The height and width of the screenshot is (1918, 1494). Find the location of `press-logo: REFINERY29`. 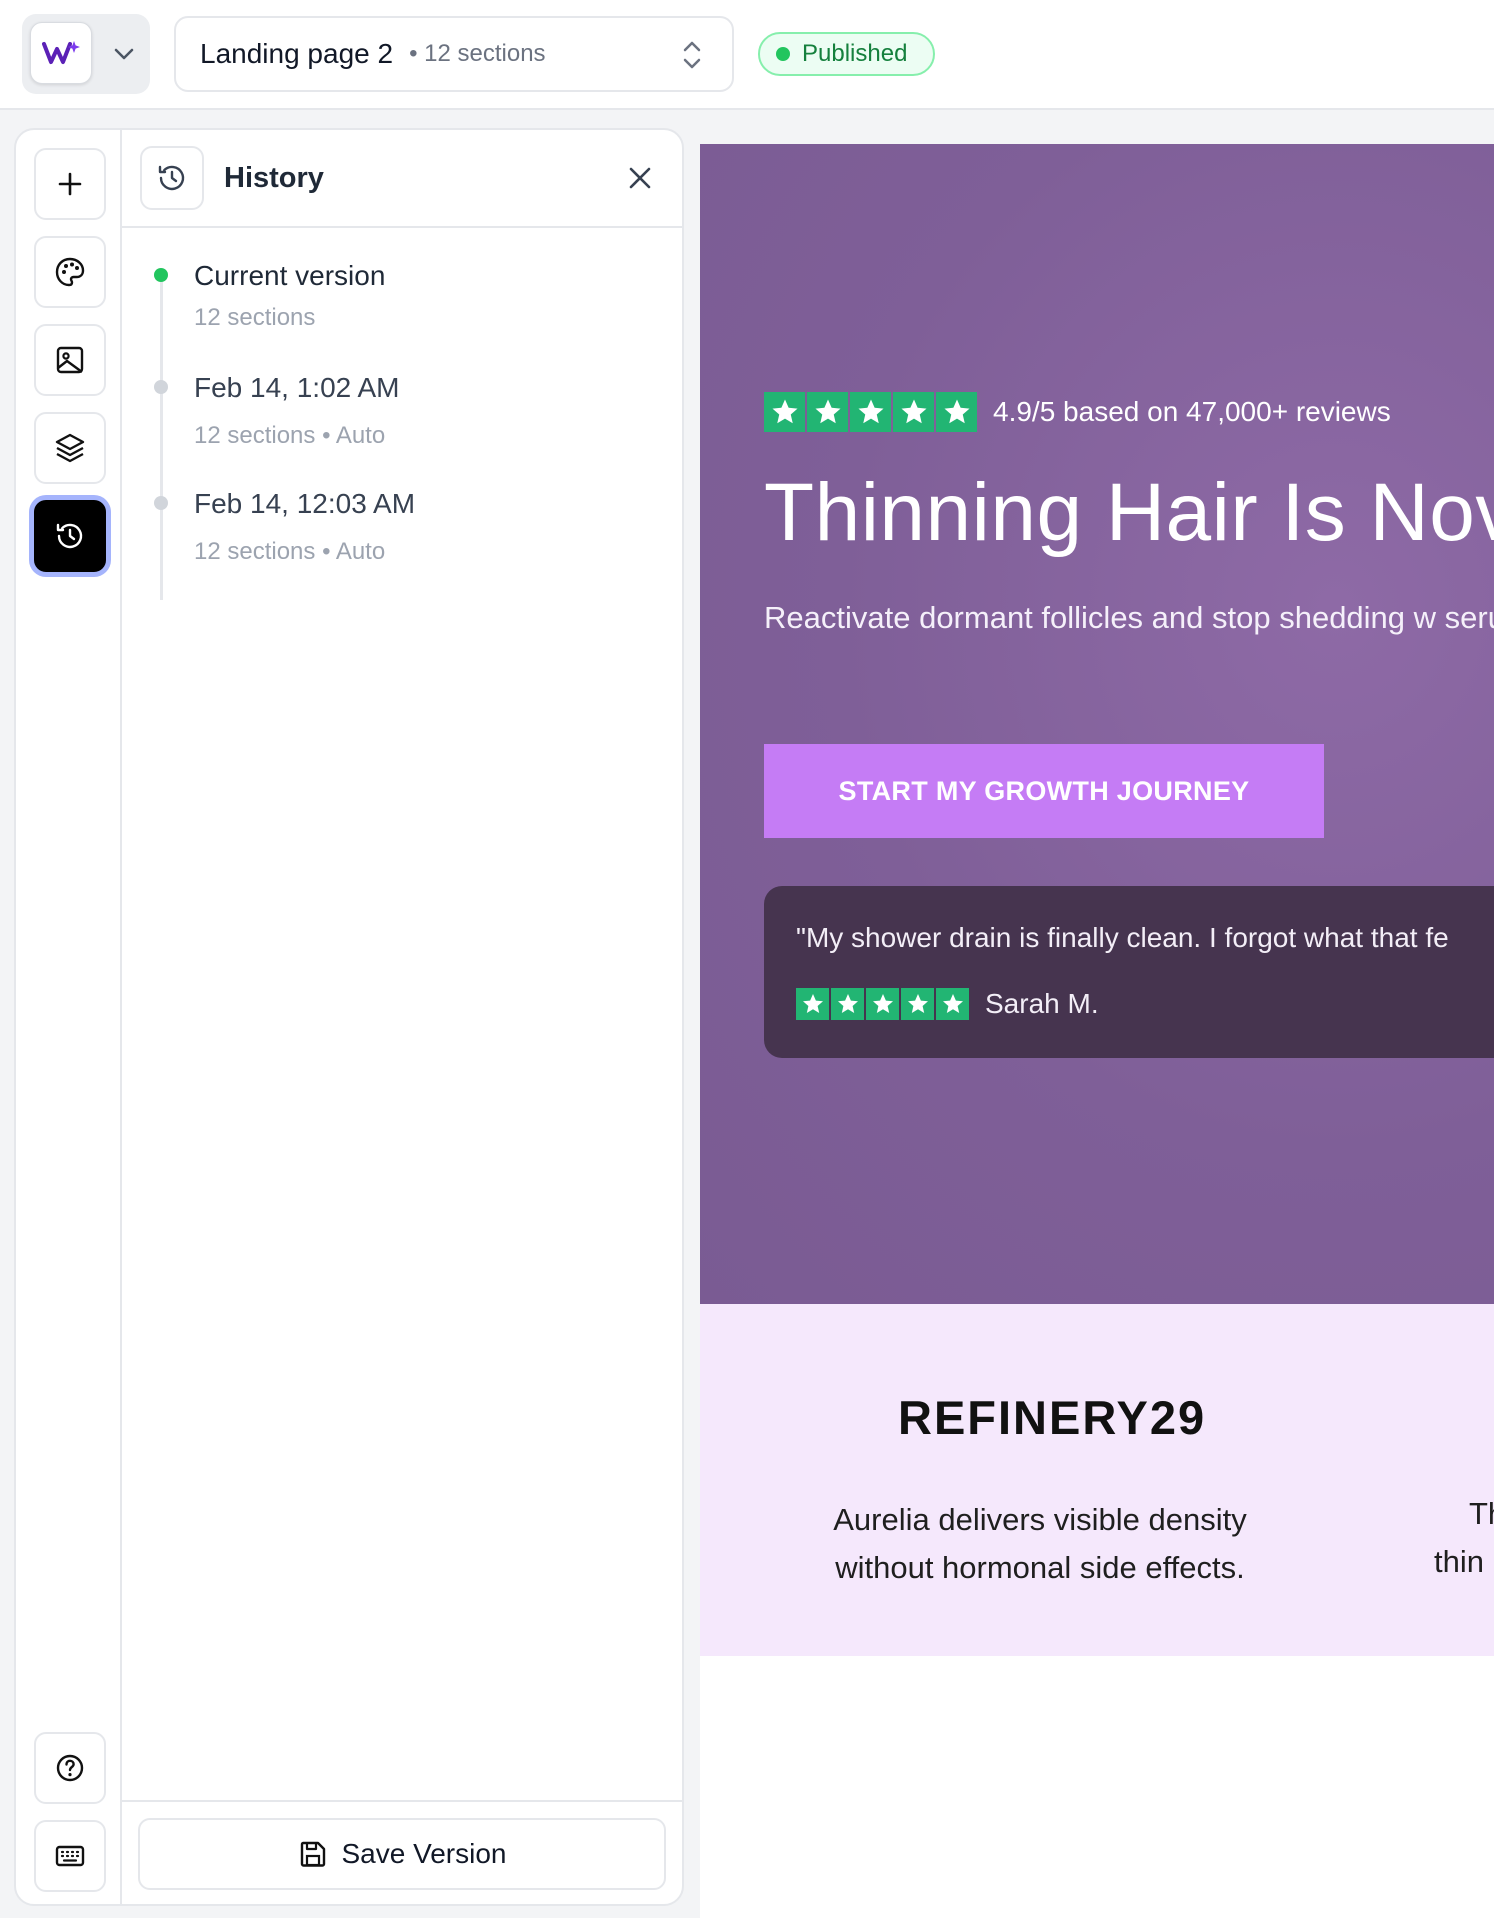

press-logo: REFINERY29 is located at coordinates (1052, 1417).